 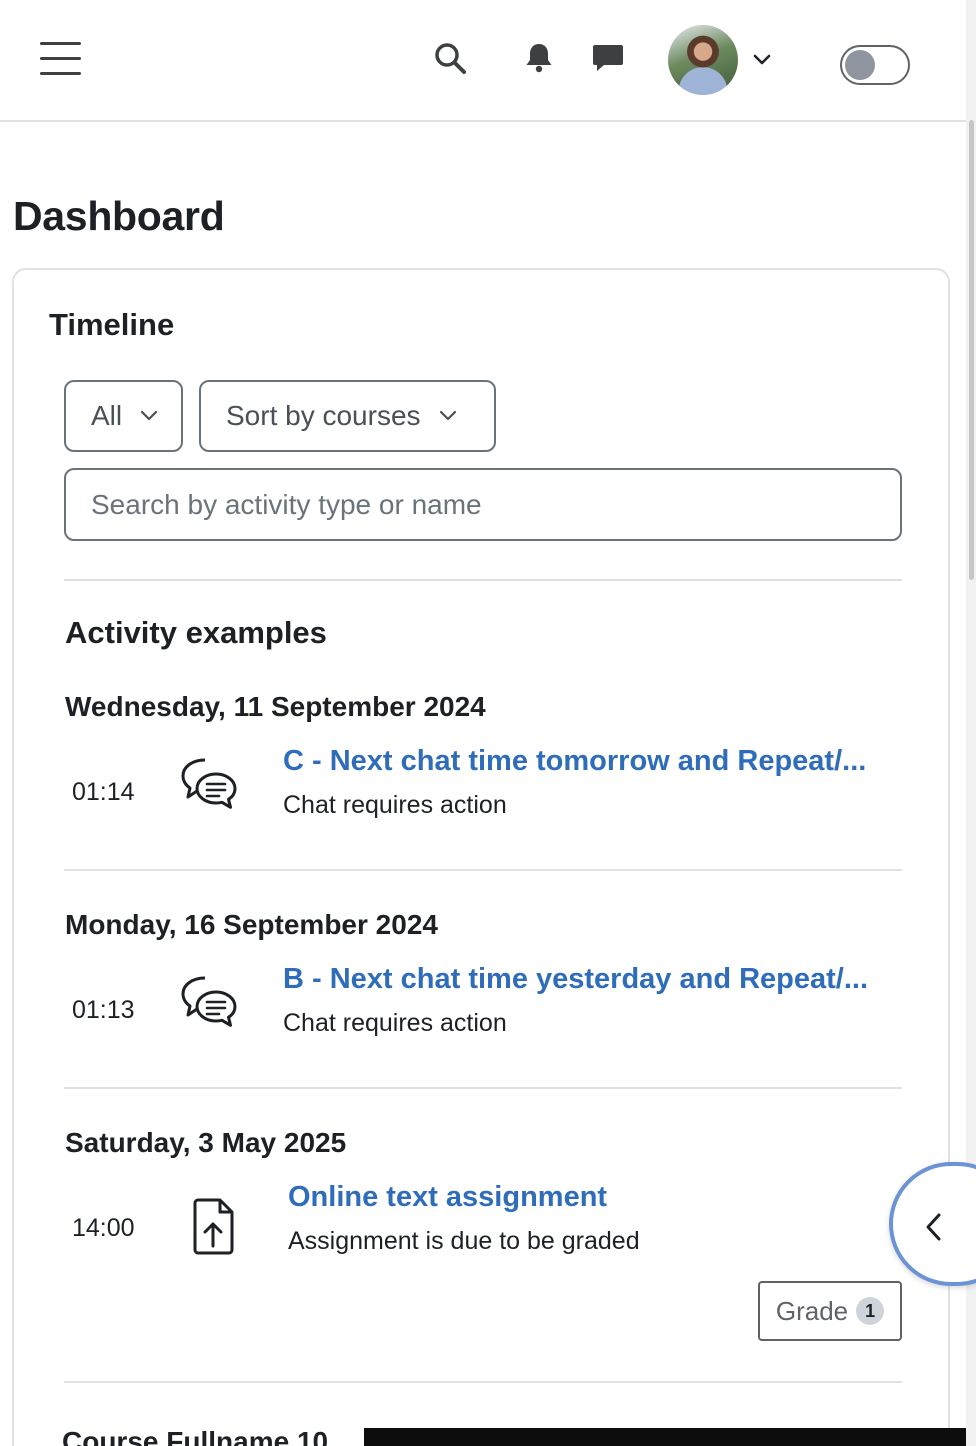 I want to click on edit-mode-toggle, so click(x=875, y=65).